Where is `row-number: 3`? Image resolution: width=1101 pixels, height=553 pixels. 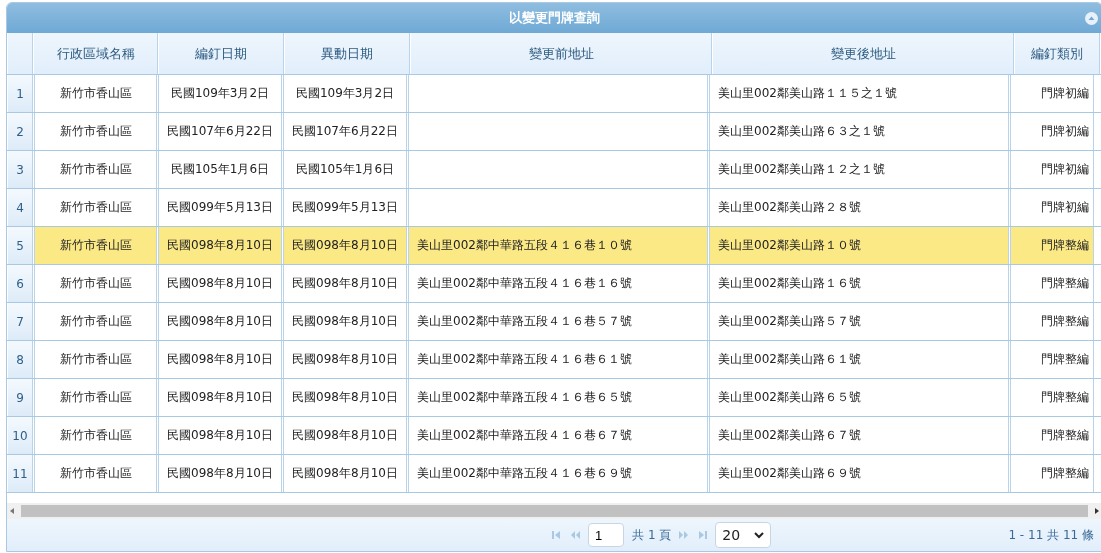 row-number: 3 is located at coordinates (20, 169).